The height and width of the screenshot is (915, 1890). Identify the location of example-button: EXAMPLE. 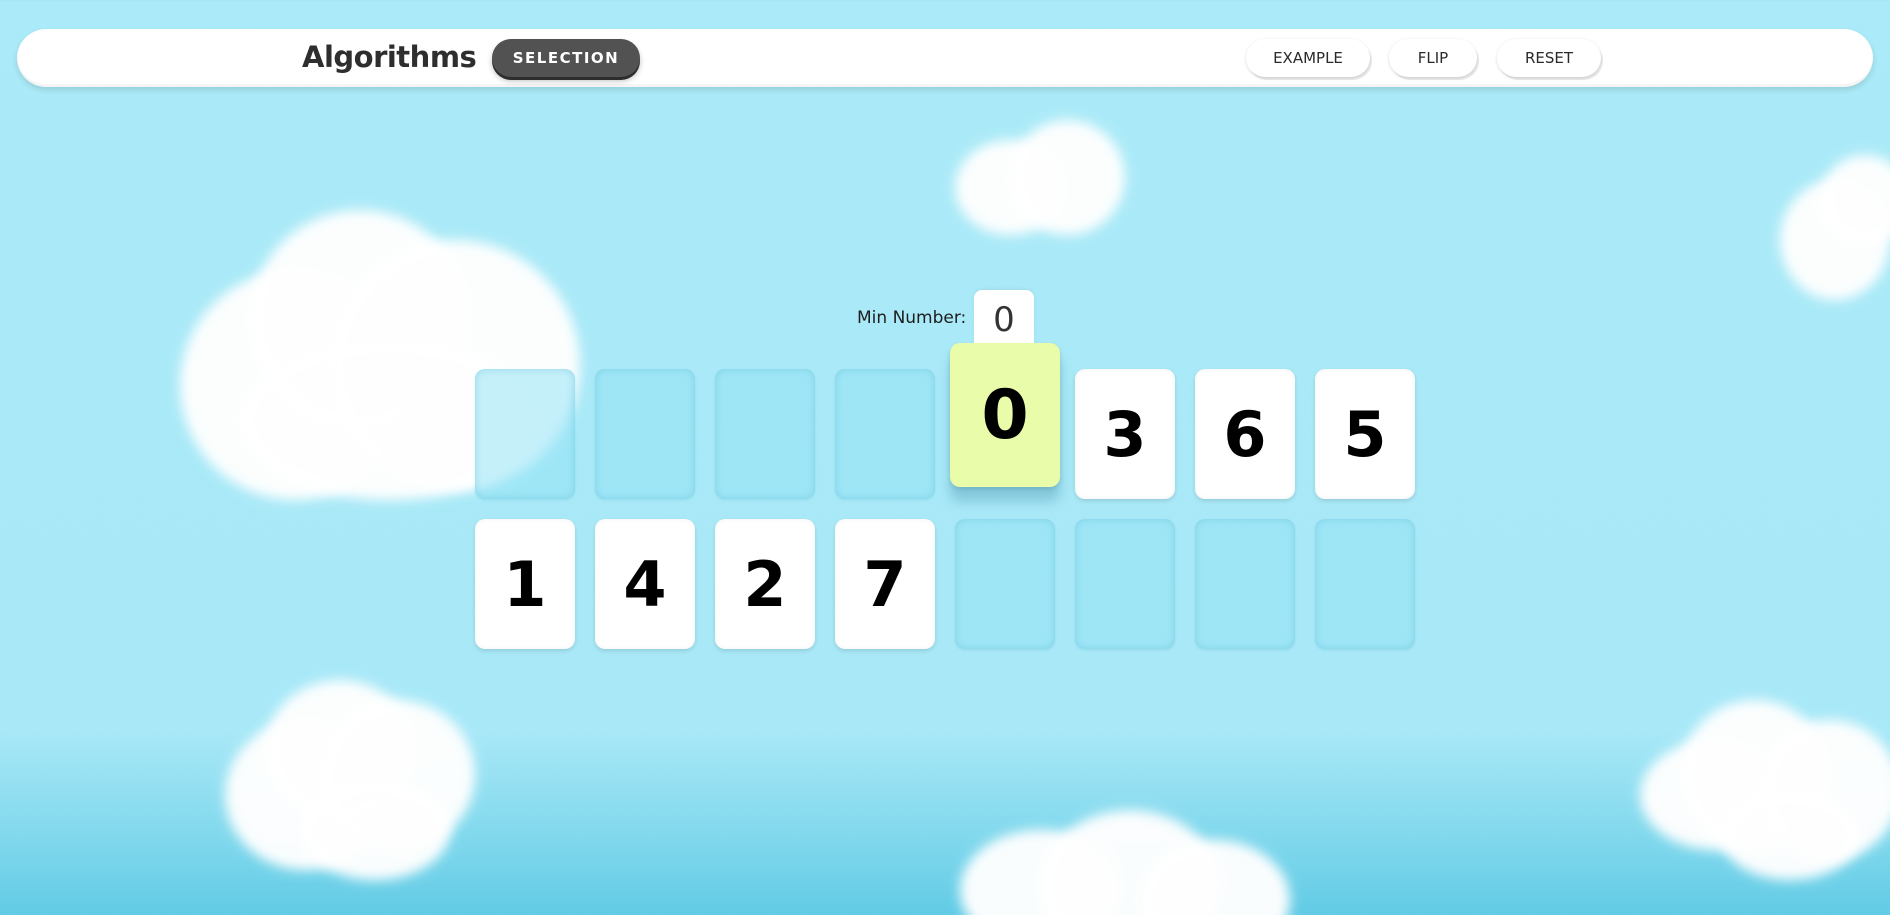
(1308, 58).